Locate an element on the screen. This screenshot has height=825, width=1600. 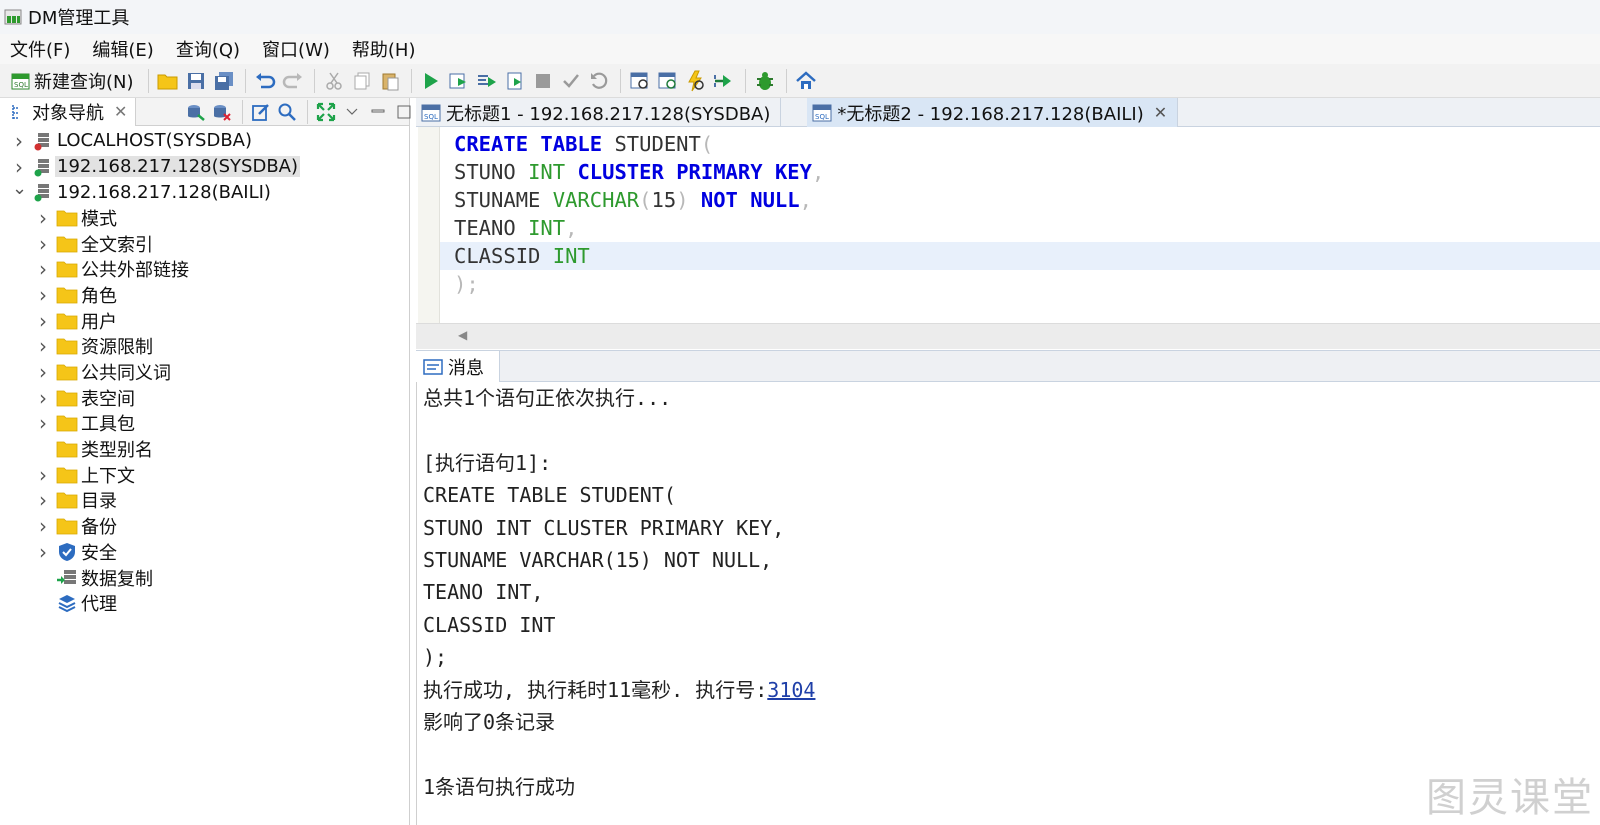
tree-item: 数据复制 is located at coordinates (204, 578).